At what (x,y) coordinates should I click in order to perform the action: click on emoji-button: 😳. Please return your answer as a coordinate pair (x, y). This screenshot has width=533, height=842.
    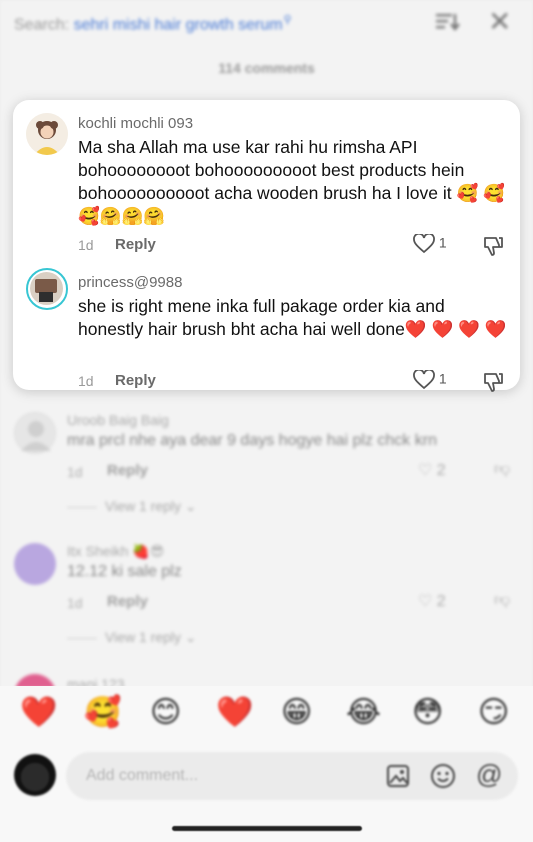
    Looking at the image, I should click on (427, 713).